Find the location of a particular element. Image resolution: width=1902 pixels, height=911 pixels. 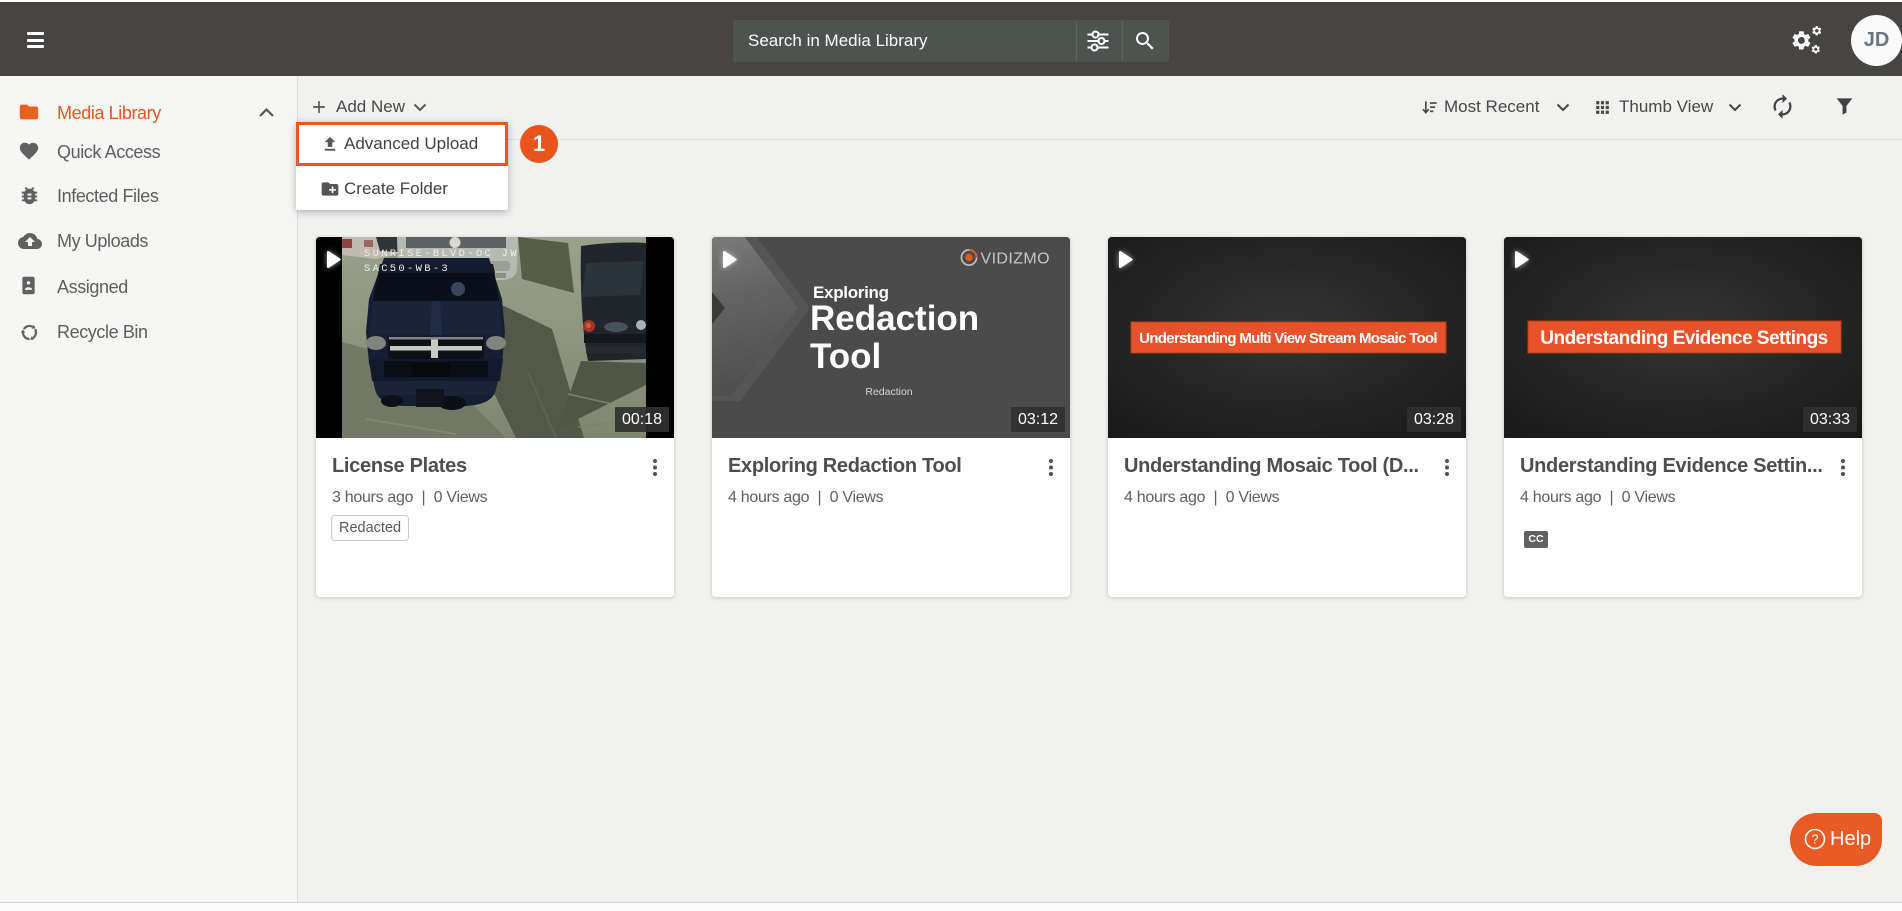

svg-text: Tool is located at coordinates (845, 356).